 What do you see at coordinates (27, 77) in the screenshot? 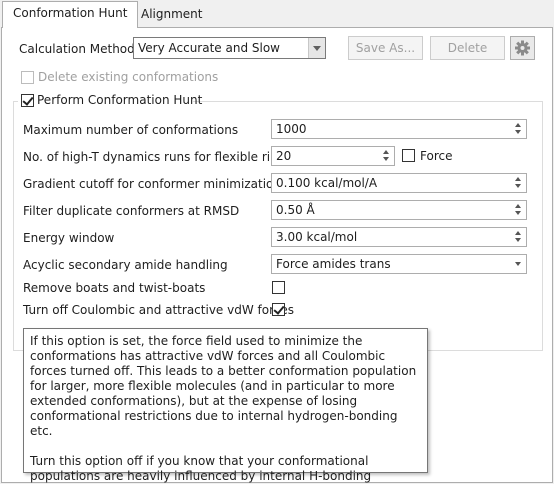
I see `delete-existing-checkbox` at bounding box center [27, 77].